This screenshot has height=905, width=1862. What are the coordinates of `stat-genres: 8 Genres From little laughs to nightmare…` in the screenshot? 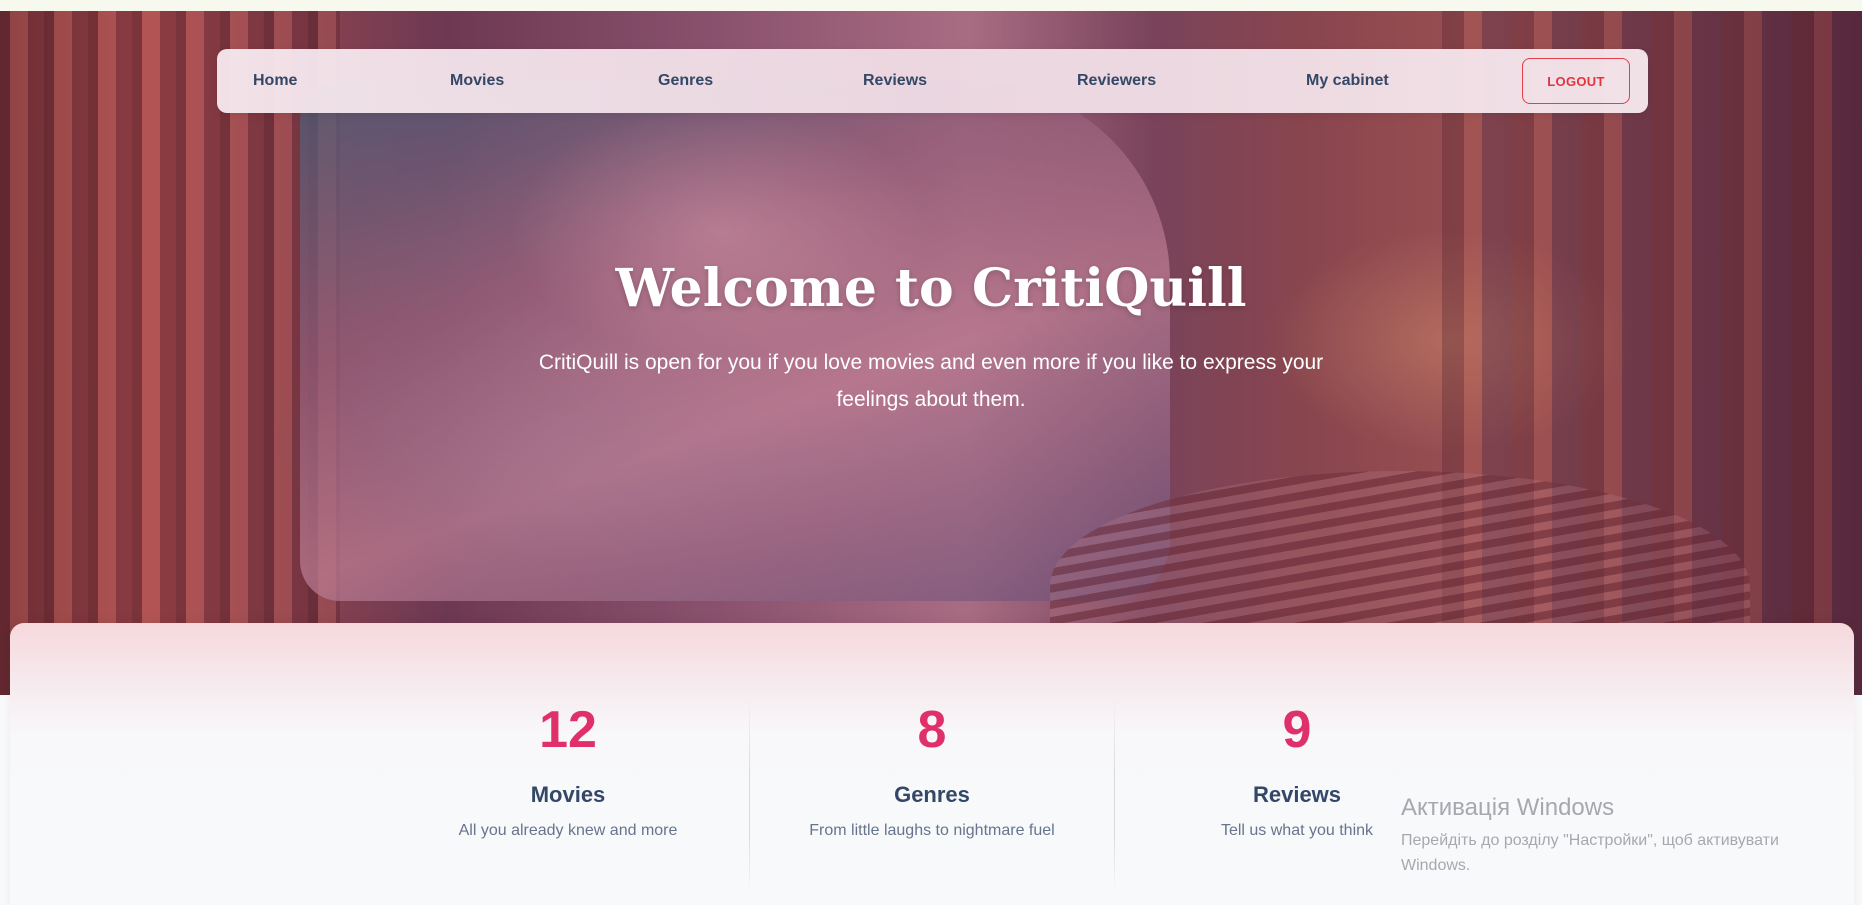 It's located at (932, 770).